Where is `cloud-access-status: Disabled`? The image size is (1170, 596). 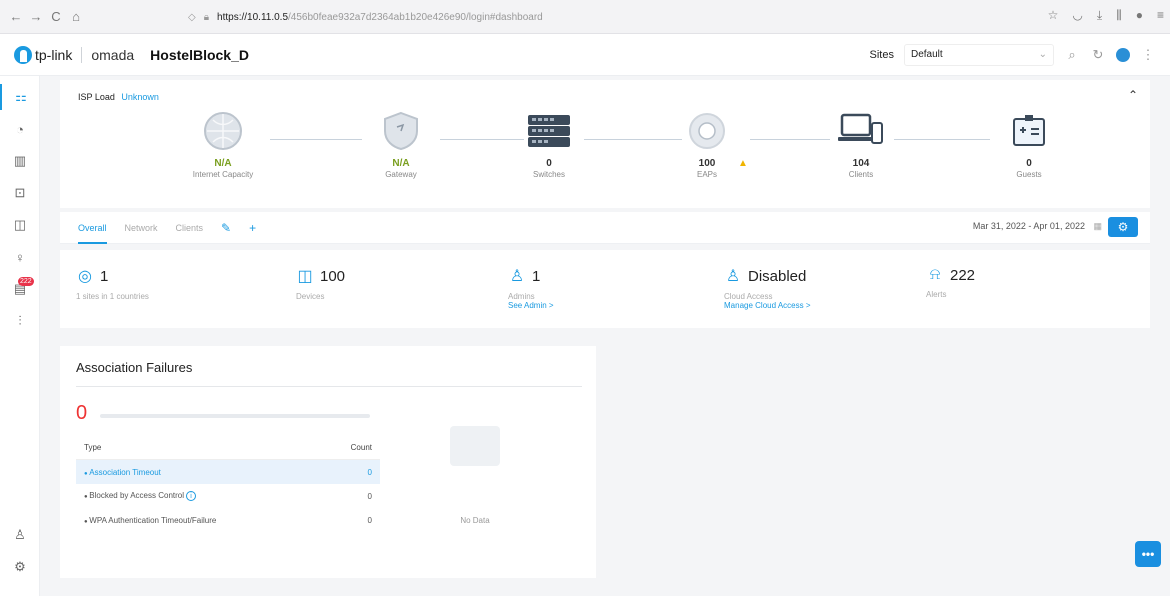 cloud-access-status: Disabled is located at coordinates (777, 276).